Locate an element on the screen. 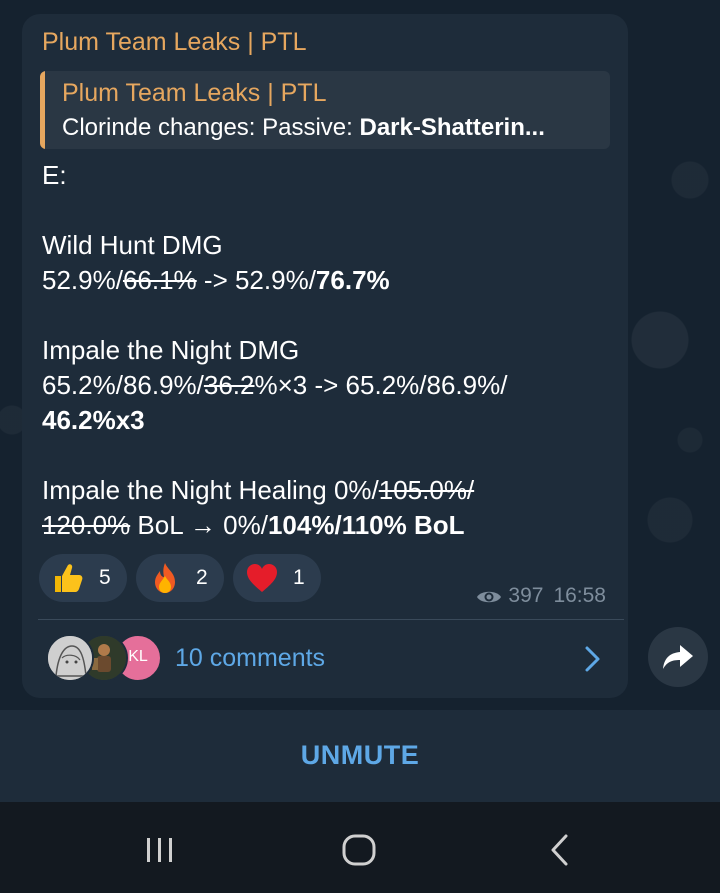 Image resolution: width=720 pixels, height=893 pixels. eye-icon is located at coordinates (489, 597).